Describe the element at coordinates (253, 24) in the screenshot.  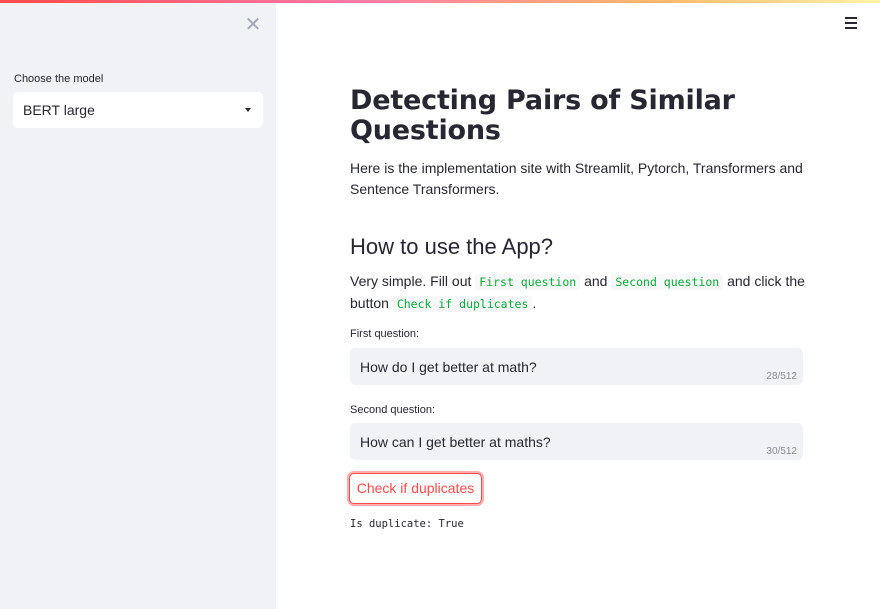
I see `close-icon: ✕` at that location.